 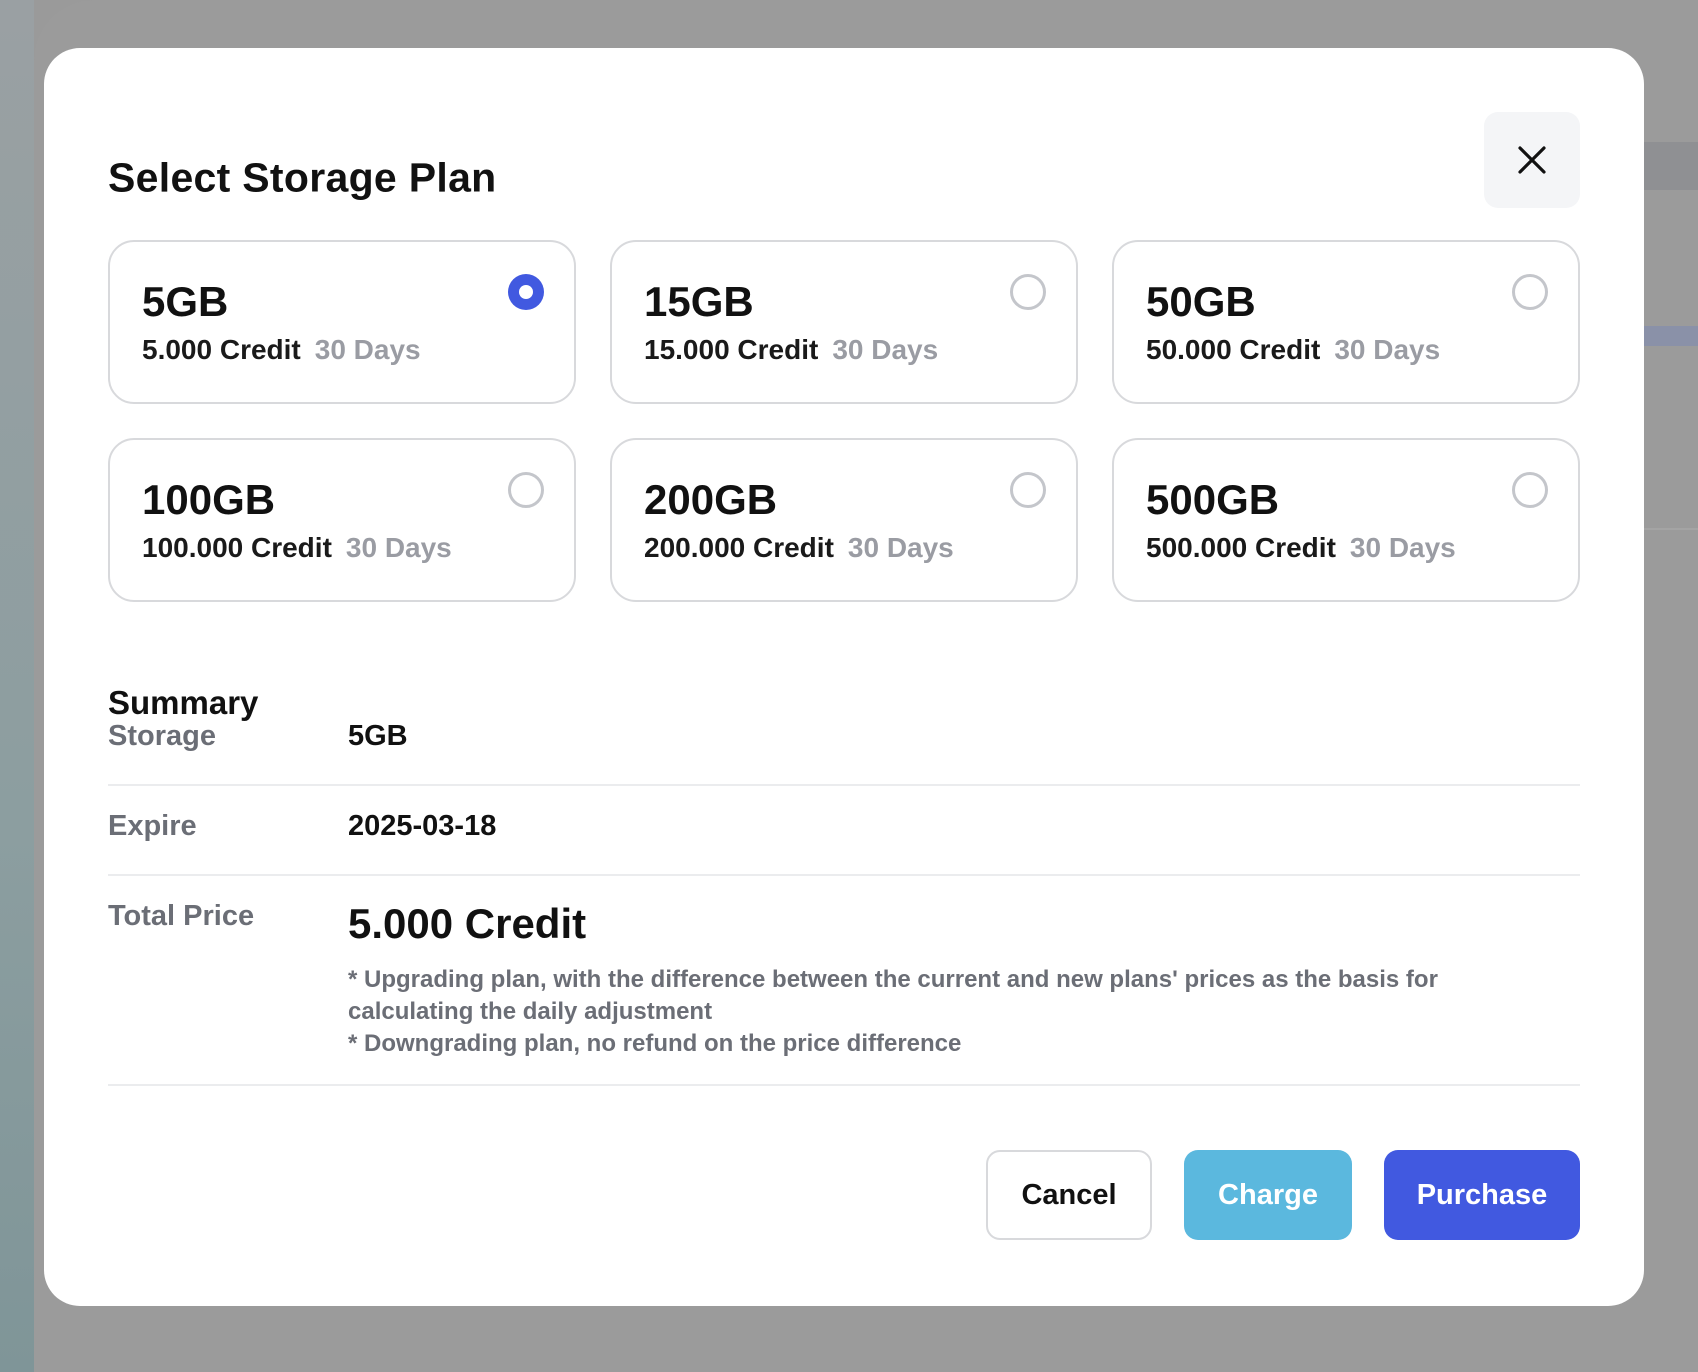 I want to click on plan-credit: 50.000 Credit, so click(x=1233, y=349).